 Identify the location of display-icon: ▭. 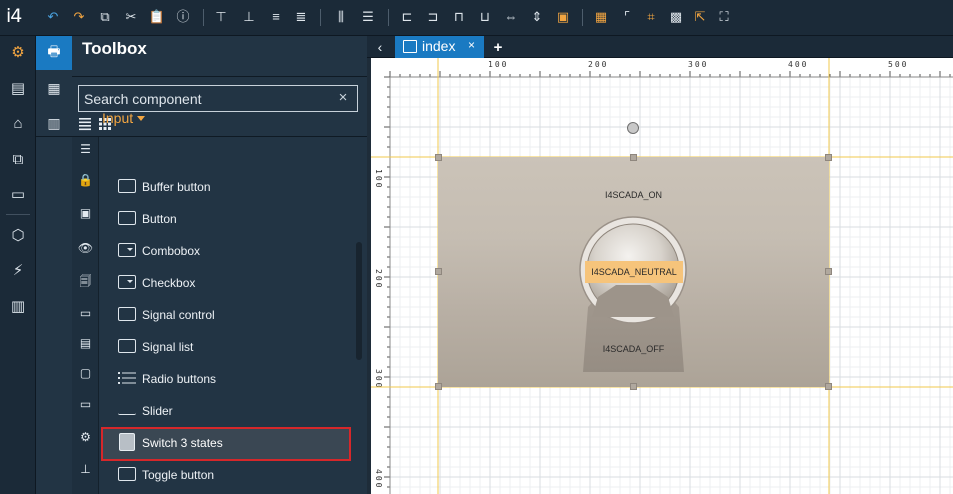
(85, 313).